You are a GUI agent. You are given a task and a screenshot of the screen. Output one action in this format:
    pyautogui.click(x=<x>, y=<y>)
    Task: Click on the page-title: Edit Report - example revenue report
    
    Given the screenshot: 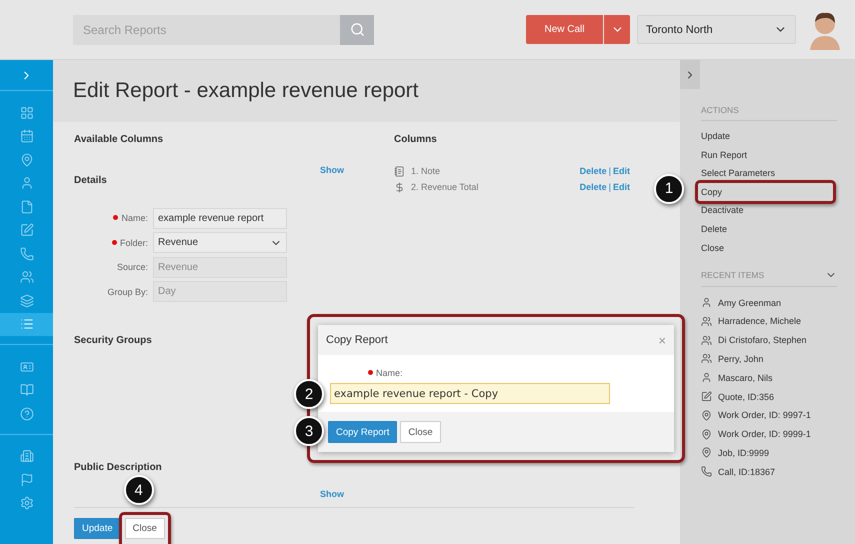 What is the action you would take?
    pyautogui.click(x=246, y=91)
    